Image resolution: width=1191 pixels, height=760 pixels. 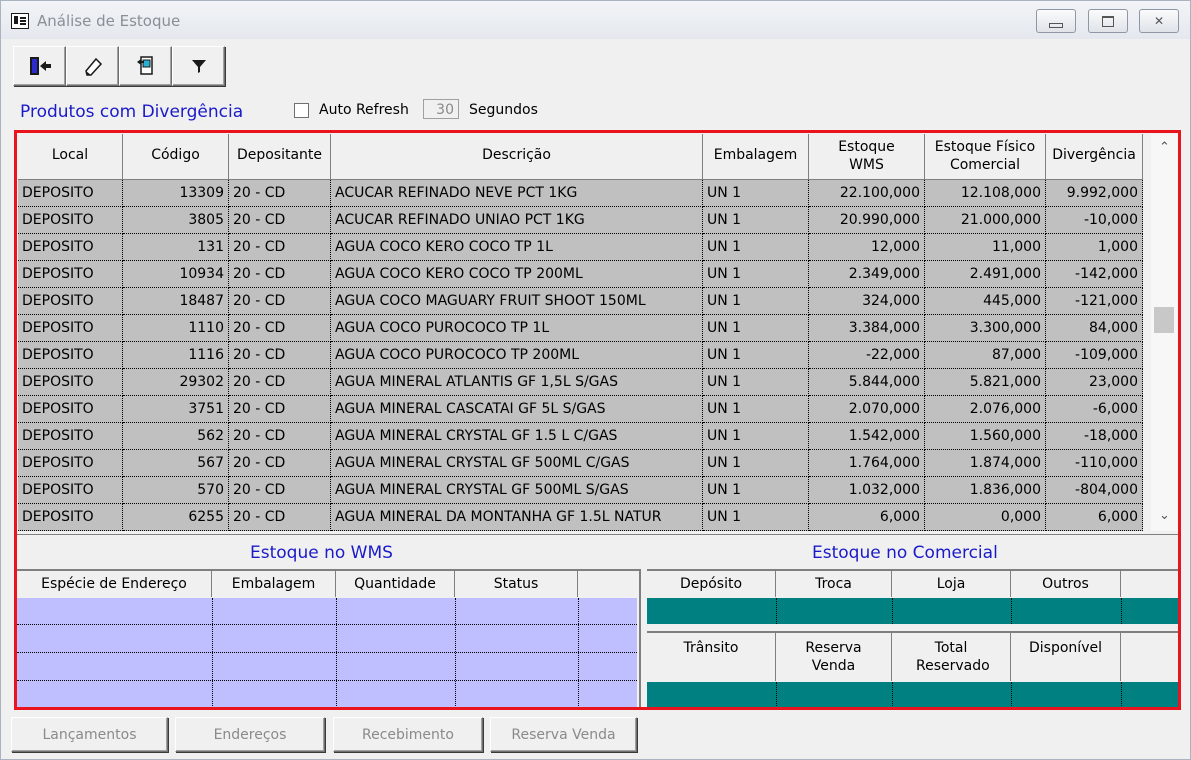 I want to click on enderecos-button: Endereços, so click(x=250, y=734).